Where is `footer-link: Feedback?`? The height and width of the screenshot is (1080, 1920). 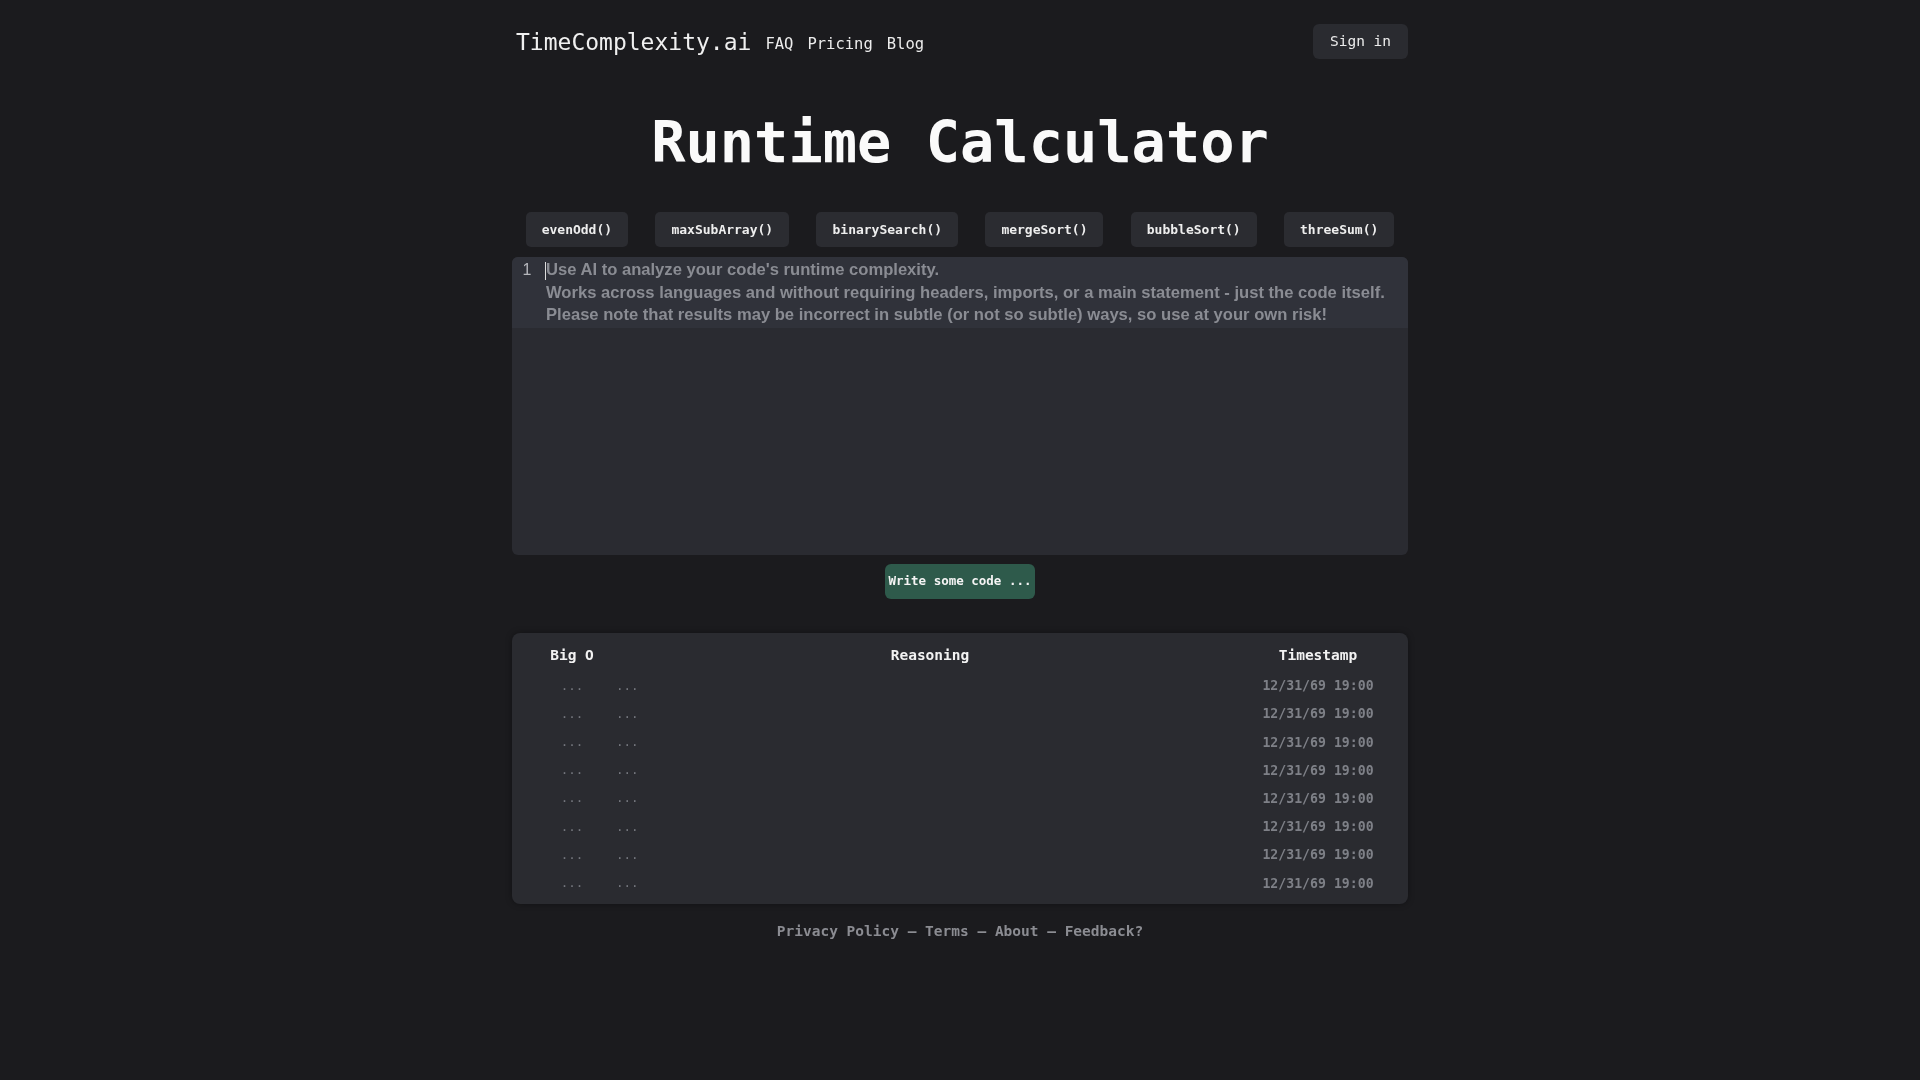 footer-link: Feedback? is located at coordinates (1104, 930).